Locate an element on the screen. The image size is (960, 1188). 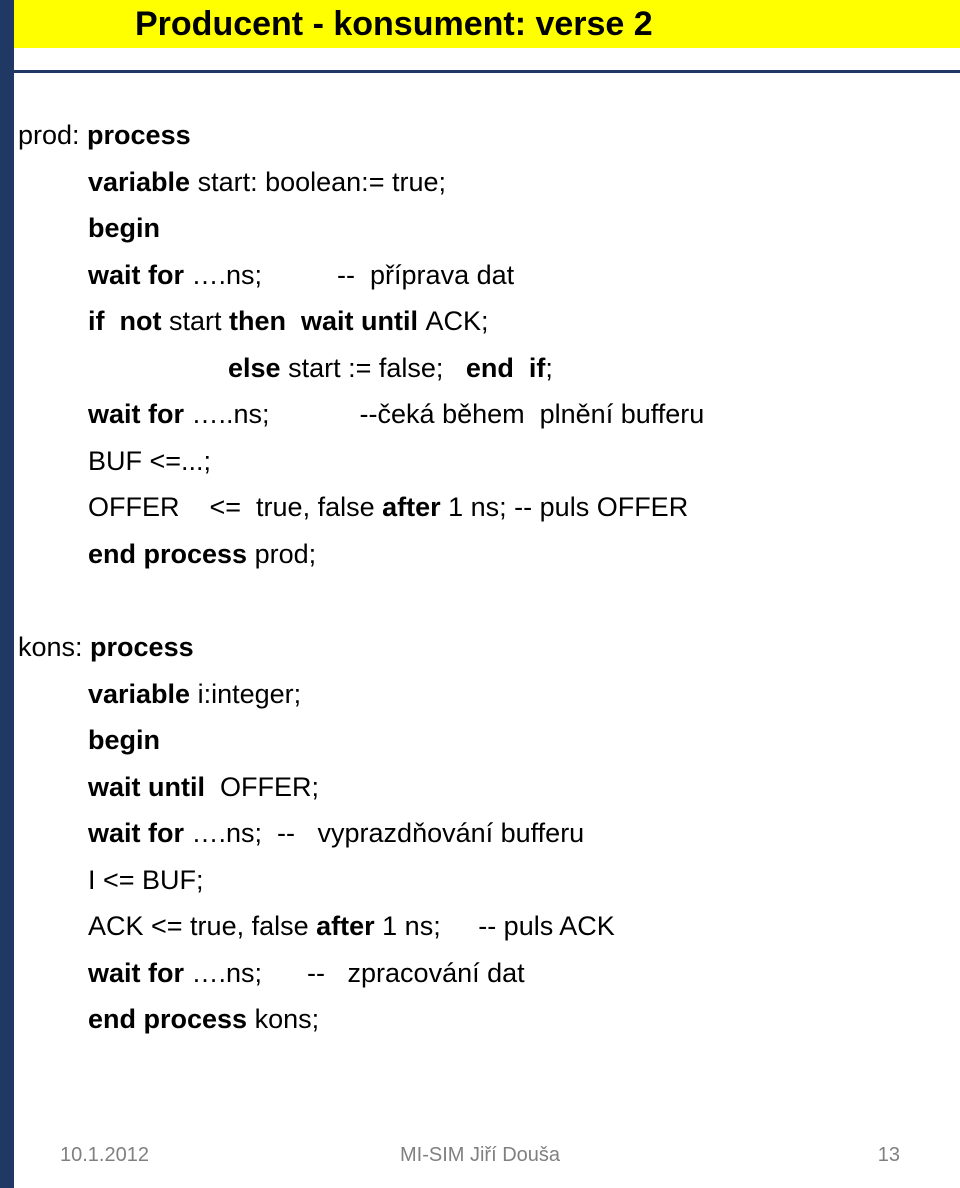
code-line-spacer is located at coordinates (480, 600).